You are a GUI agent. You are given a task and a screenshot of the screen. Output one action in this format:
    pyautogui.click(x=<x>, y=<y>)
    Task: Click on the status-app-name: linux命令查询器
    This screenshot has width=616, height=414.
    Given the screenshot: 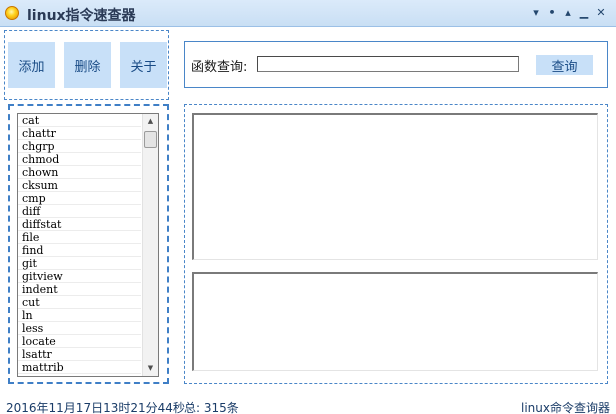 What is the action you would take?
    pyautogui.click(x=565, y=407)
    